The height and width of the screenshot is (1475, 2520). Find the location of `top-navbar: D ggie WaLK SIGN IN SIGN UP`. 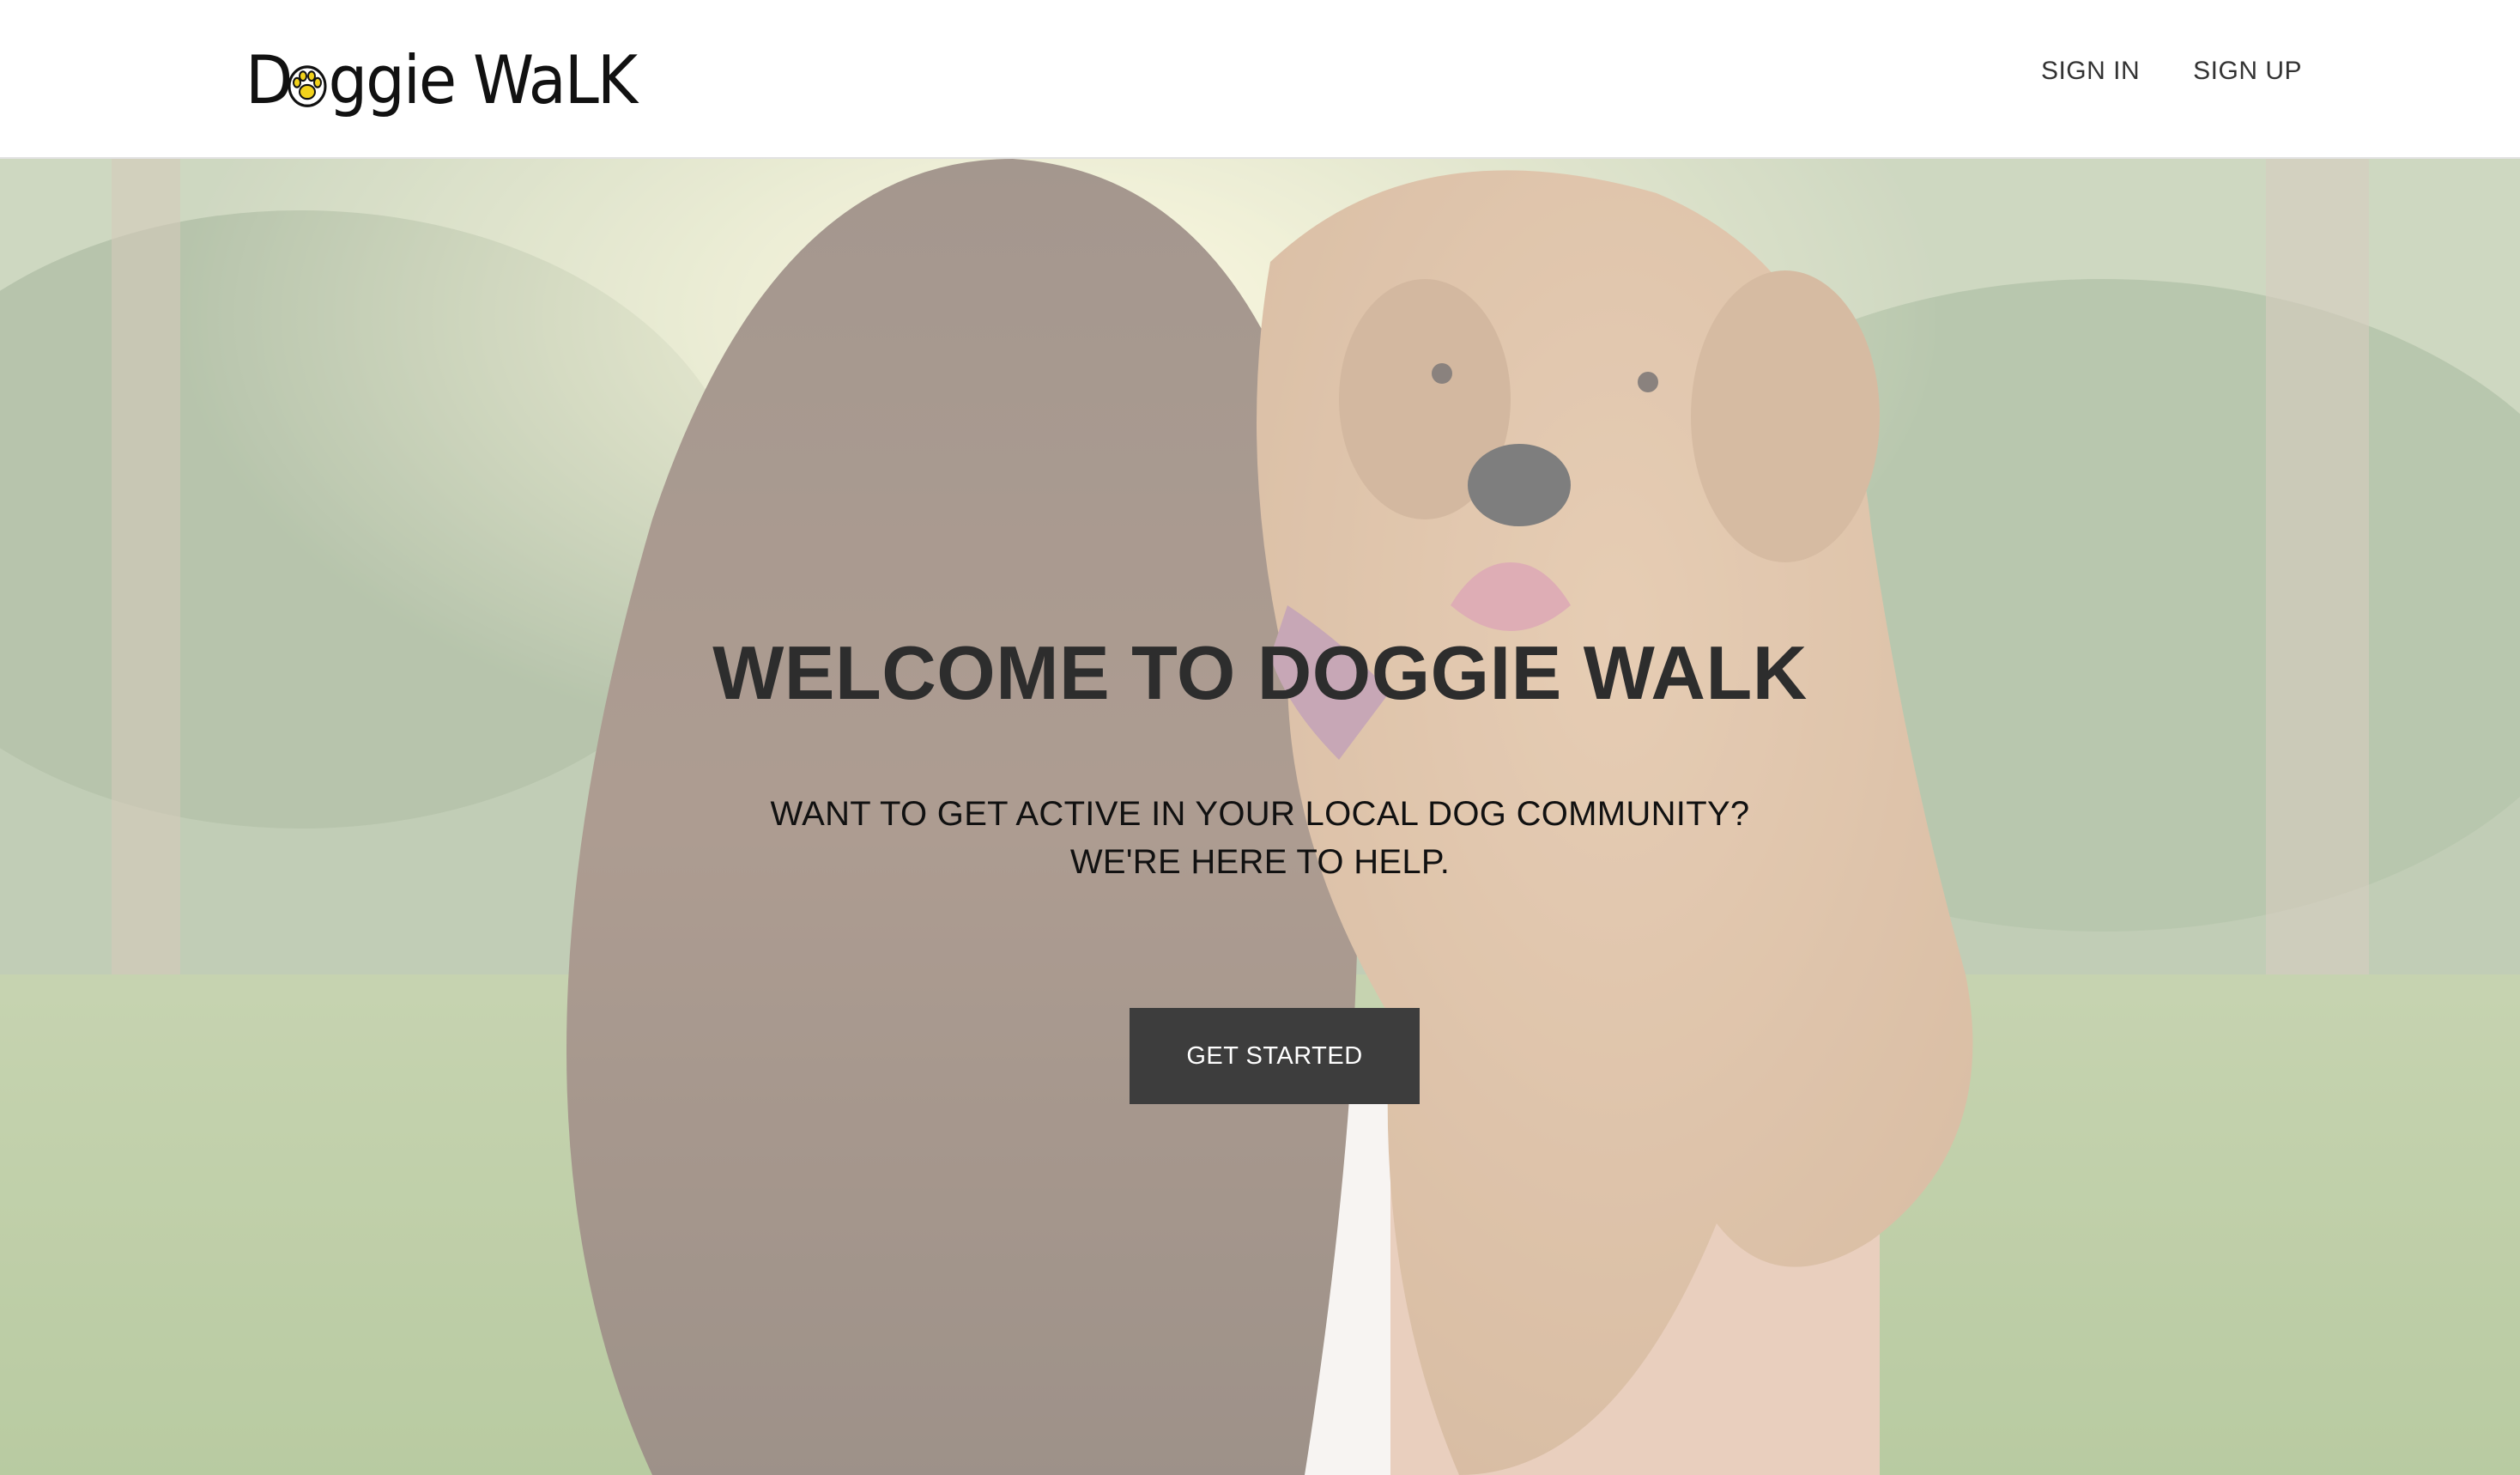

top-navbar: D ggie WaLK SIGN IN SIGN UP is located at coordinates (1260, 80).